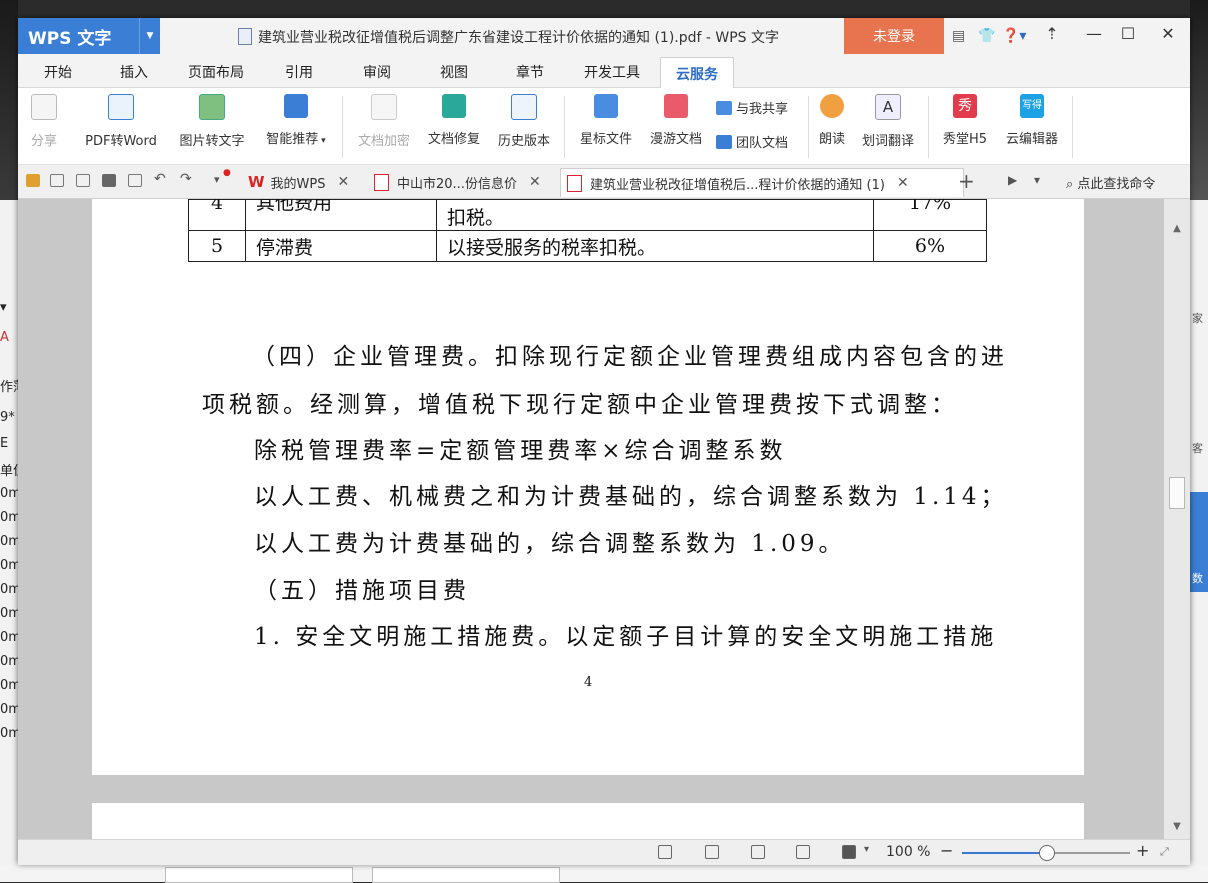 Image resolution: width=1208 pixels, height=883 pixels. What do you see at coordinates (121, 107) in the screenshot?
I see `pdf-to-word-icon` at bounding box center [121, 107].